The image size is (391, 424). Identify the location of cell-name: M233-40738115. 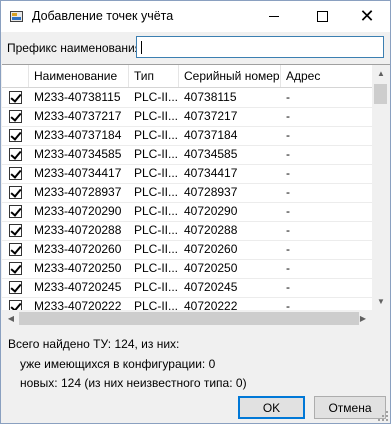
(77, 97).